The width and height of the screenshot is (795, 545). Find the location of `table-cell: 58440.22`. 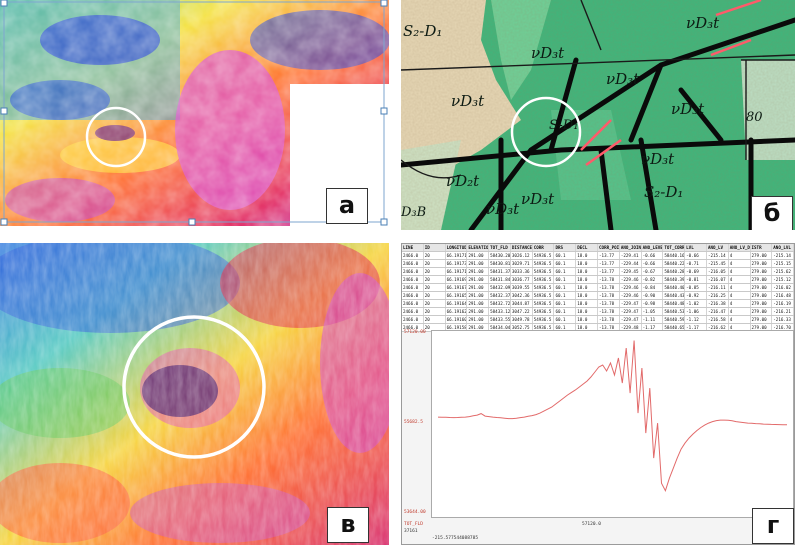

table-cell: 58440.22 is located at coordinates (675, 263).